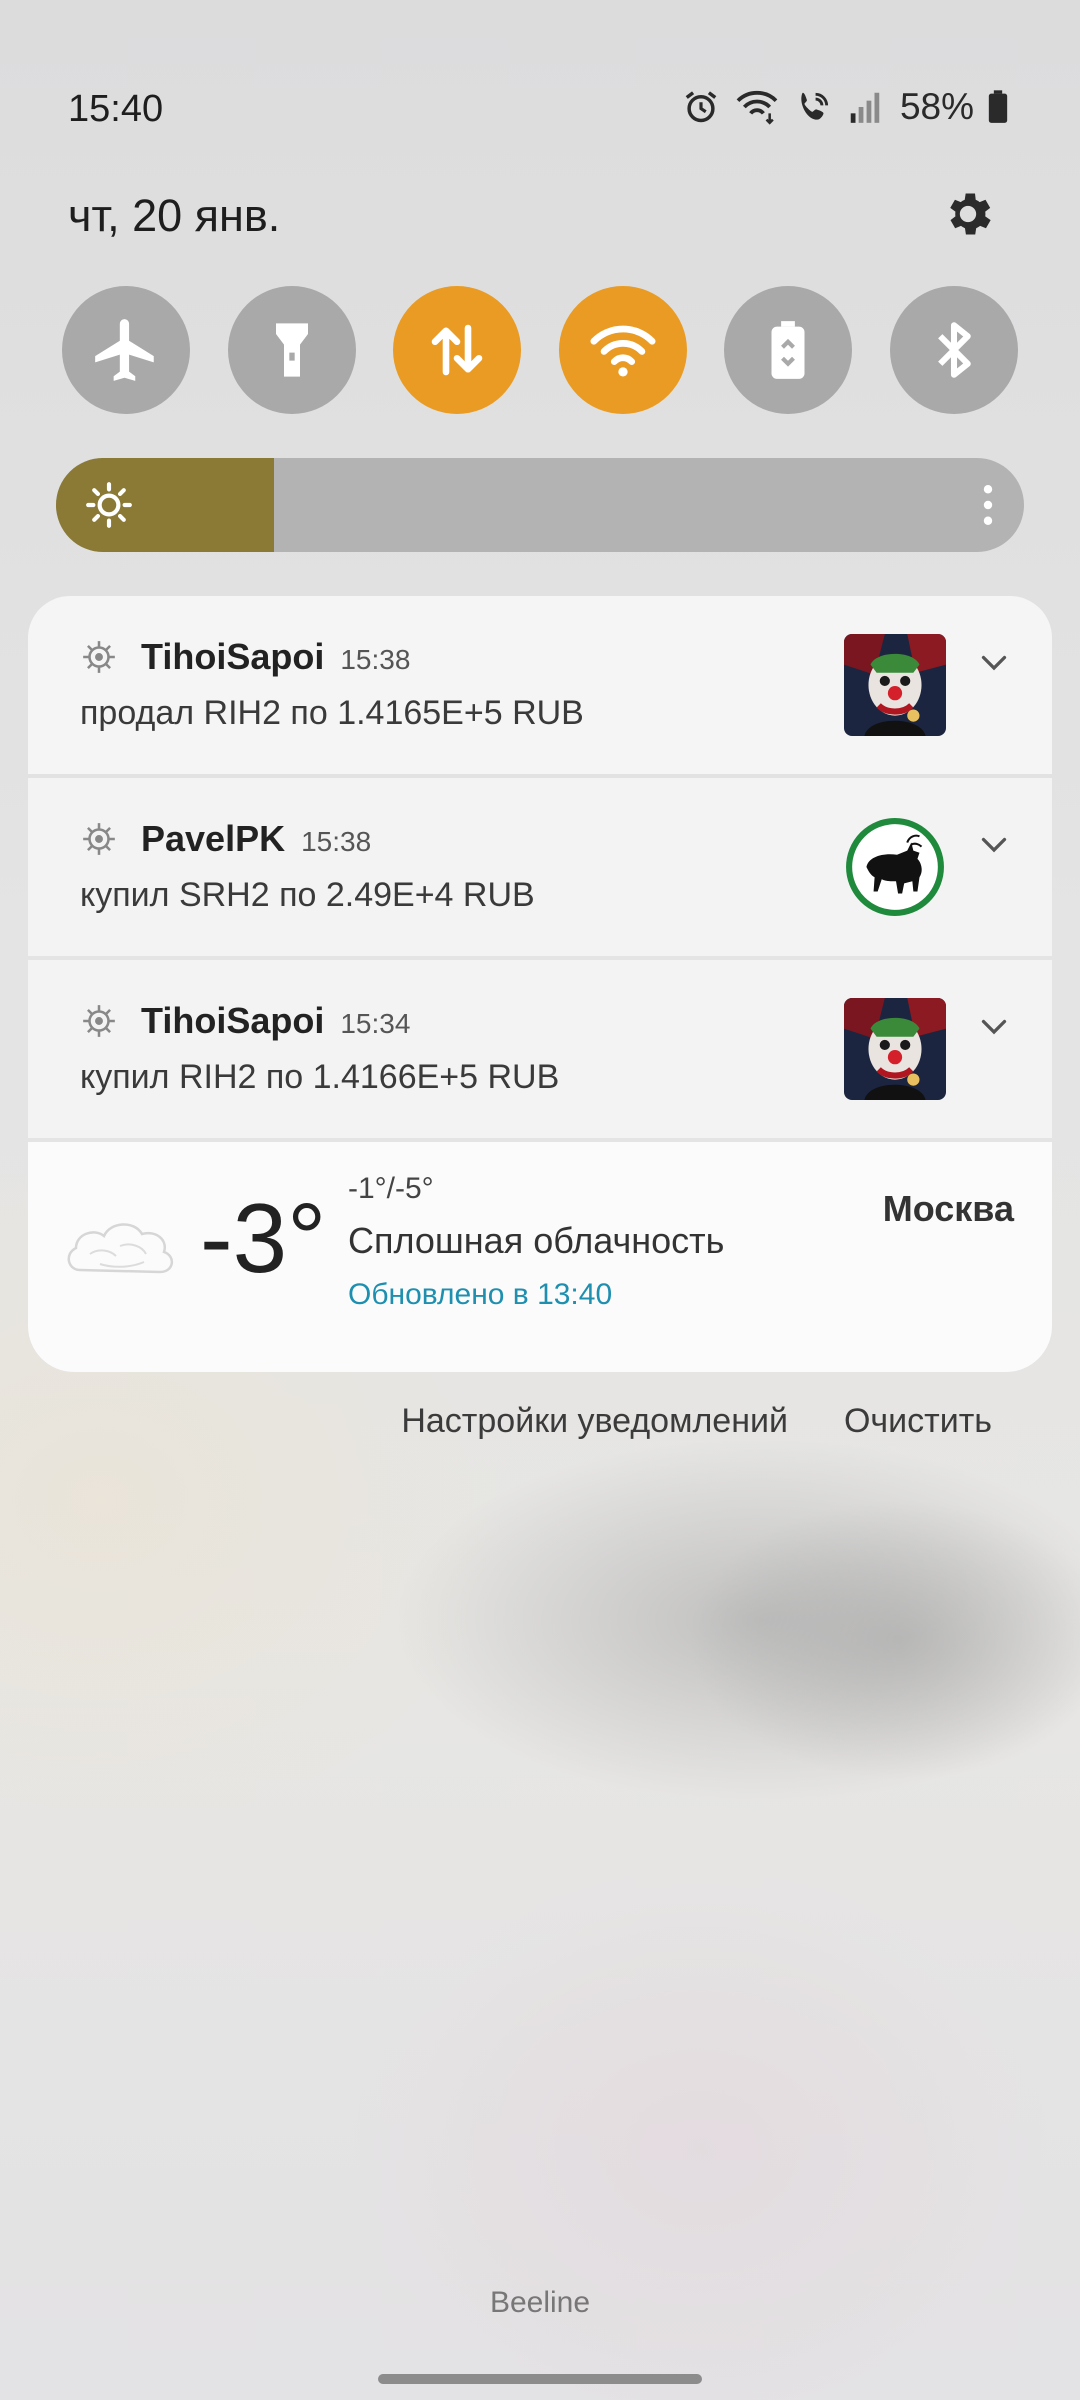 The image size is (1080, 2400). I want to click on date-label: чт, 20 янв., so click(174, 215).